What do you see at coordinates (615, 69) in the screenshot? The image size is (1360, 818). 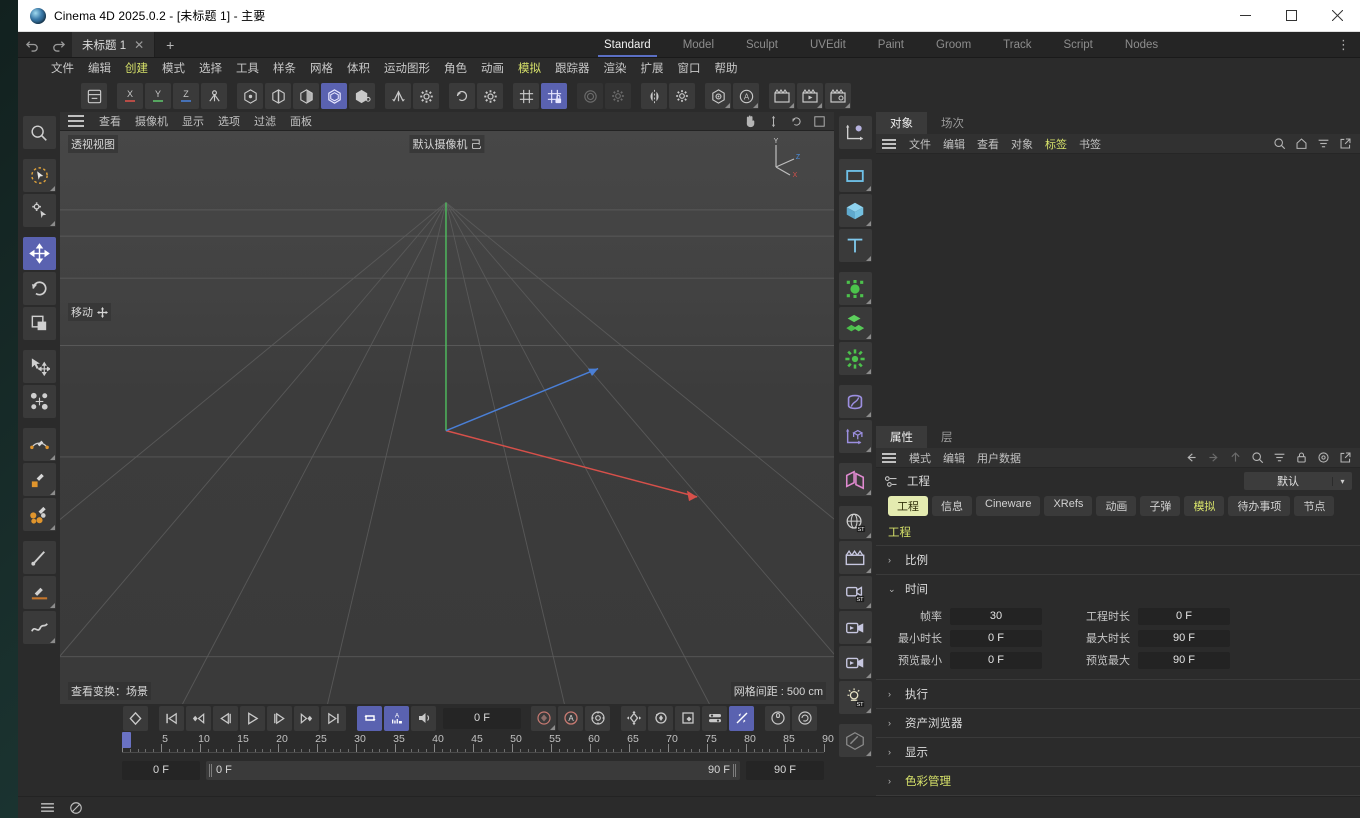 I see `menu-render: 渲染` at bounding box center [615, 69].